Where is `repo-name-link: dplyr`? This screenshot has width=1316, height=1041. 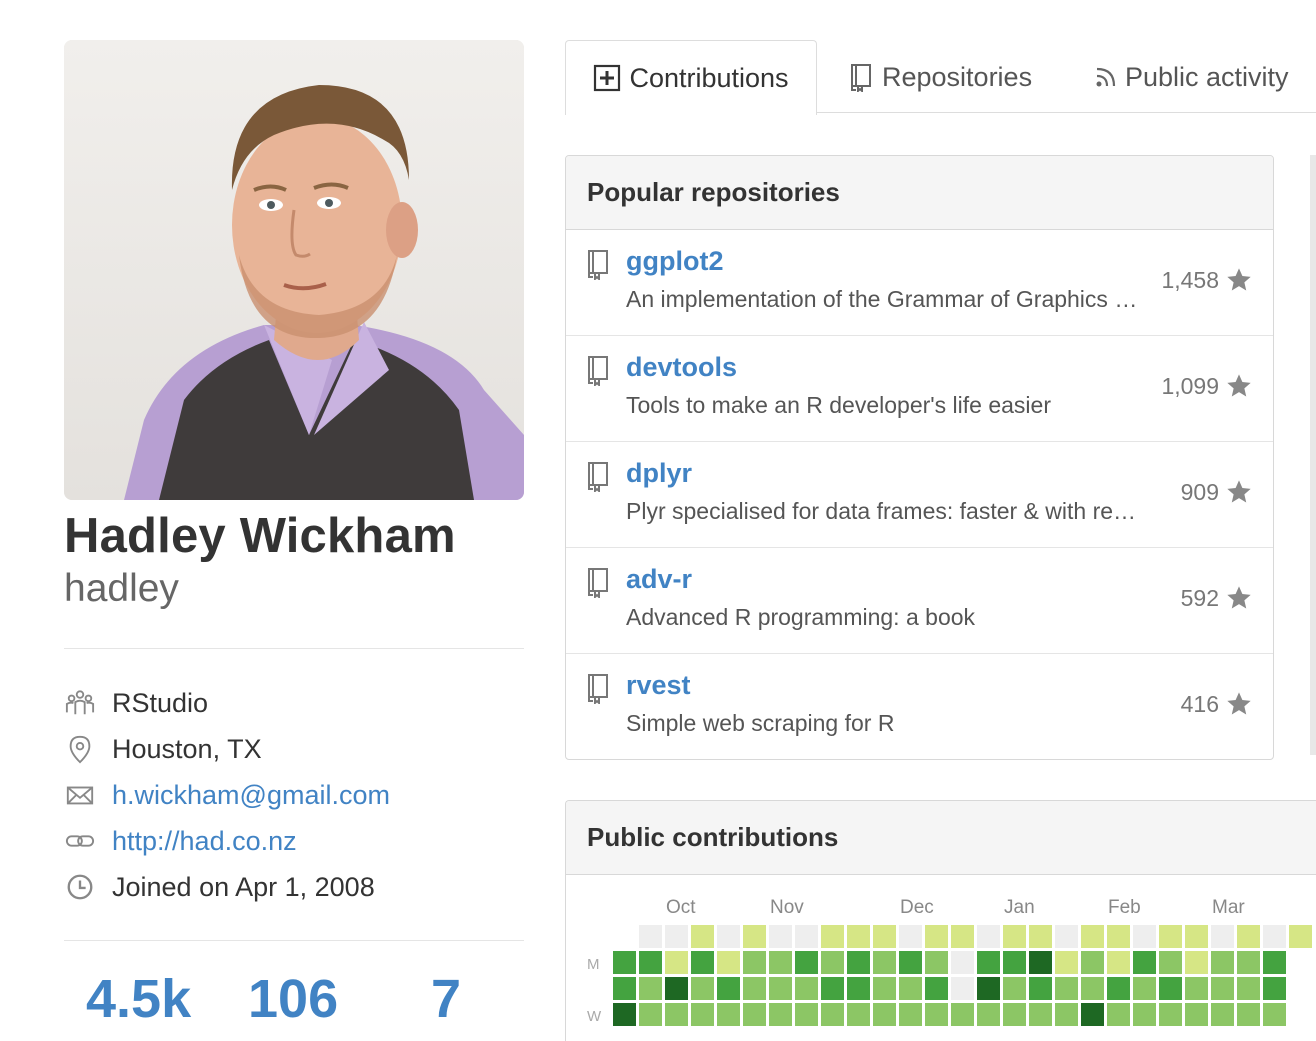 repo-name-link: dplyr is located at coordinates (659, 473).